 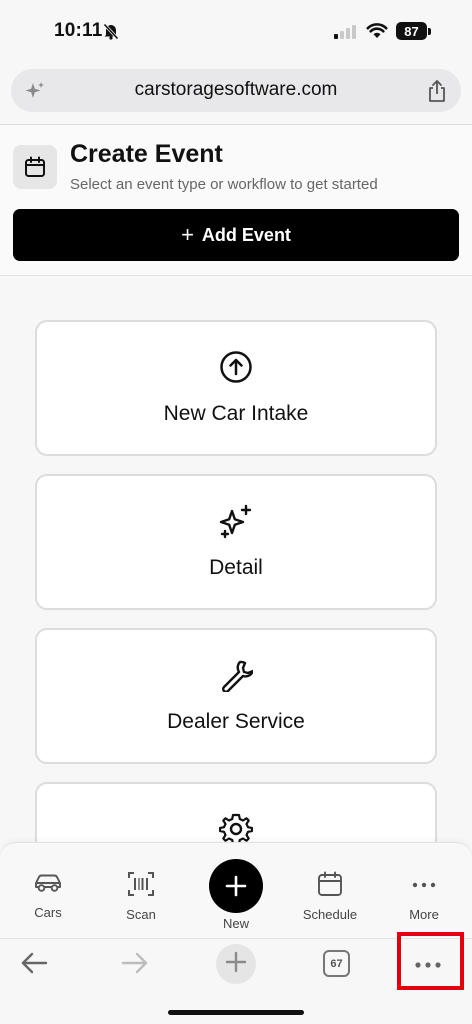 I want to click on battery-tip, so click(x=429, y=31).